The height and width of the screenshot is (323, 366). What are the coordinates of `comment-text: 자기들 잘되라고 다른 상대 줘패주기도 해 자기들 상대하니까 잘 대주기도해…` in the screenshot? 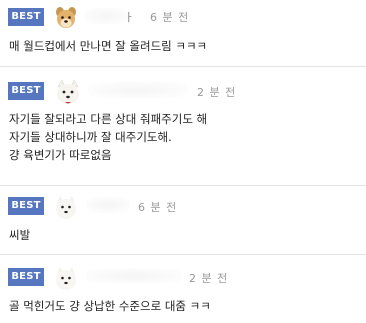 It's located at (108, 137).